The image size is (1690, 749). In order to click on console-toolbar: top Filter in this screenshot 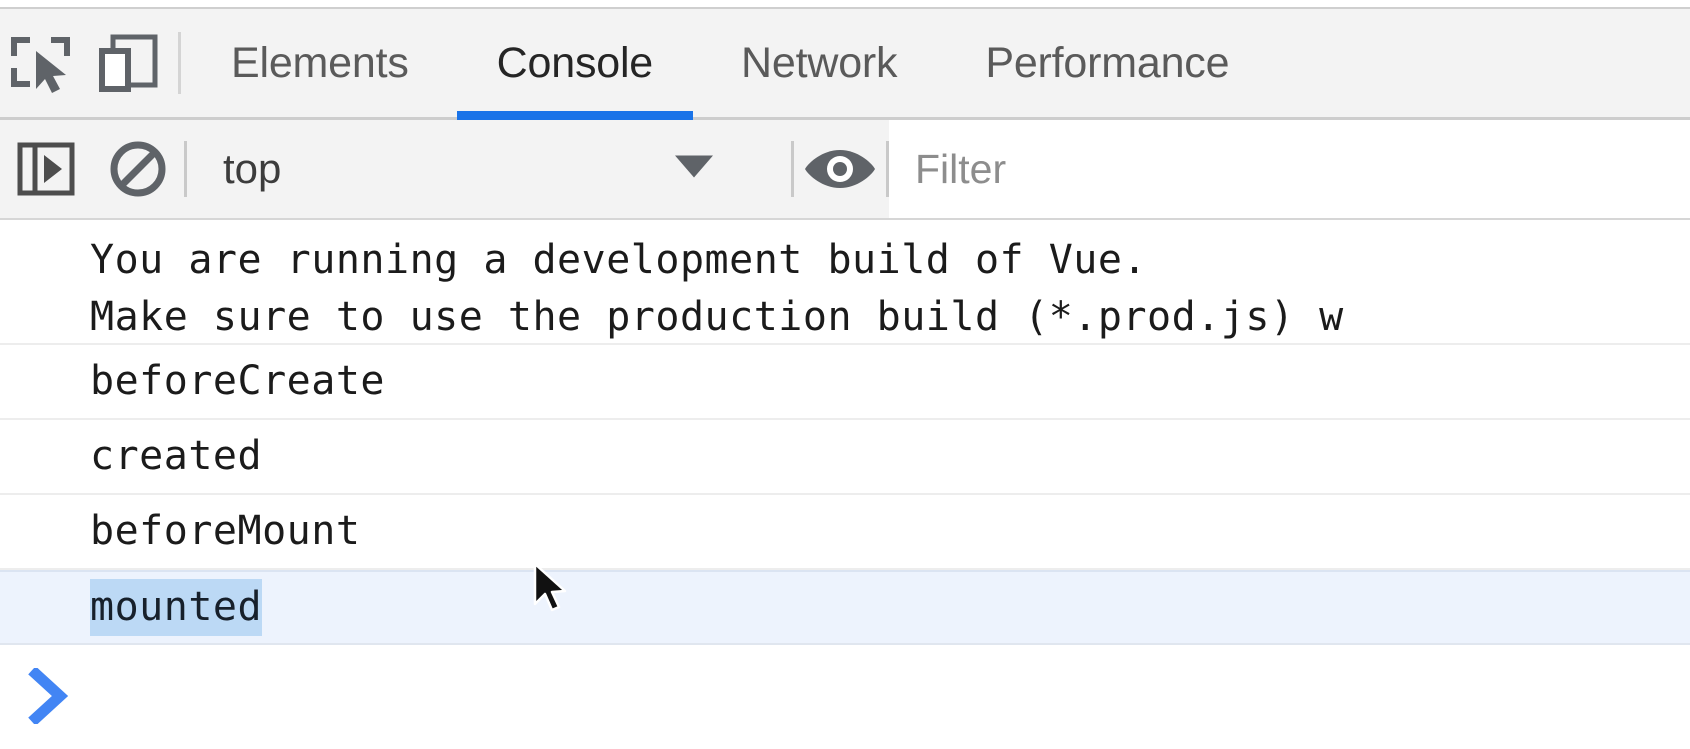, I will do `click(845, 170)`.